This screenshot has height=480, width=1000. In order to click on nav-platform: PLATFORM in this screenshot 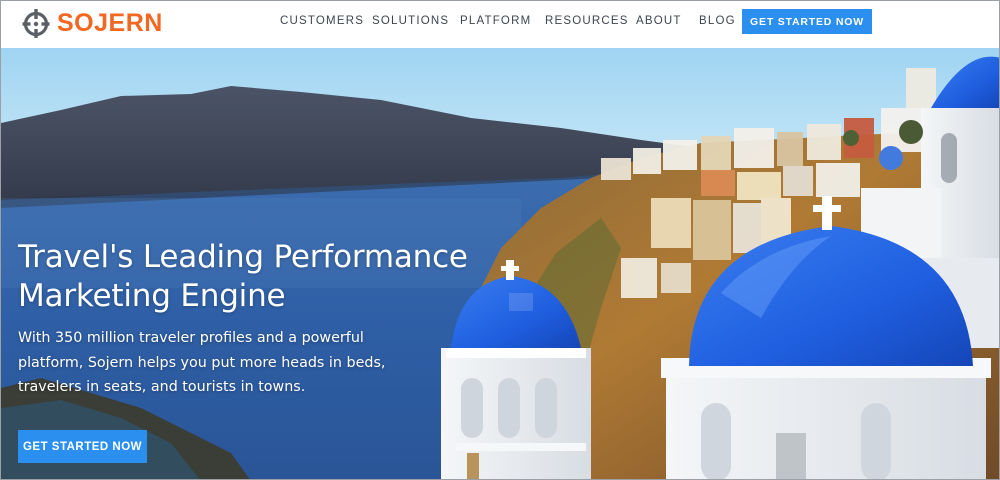, I will do `click(495, 21)`.